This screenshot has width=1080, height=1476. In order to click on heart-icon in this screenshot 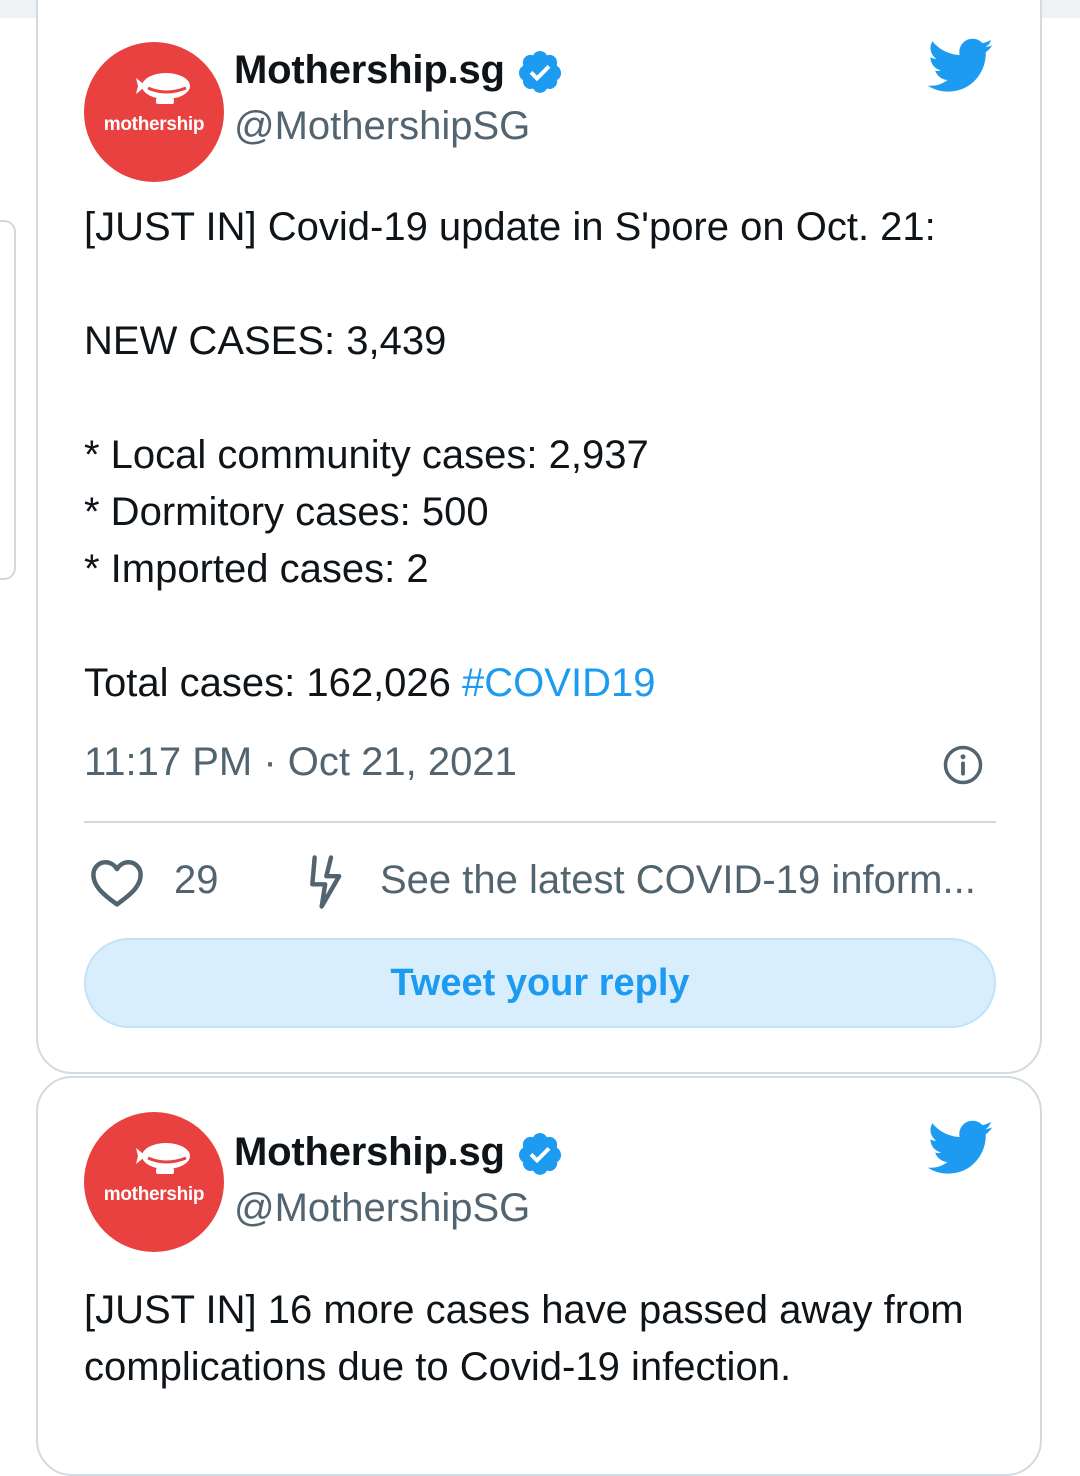, I will do `click(117, 883)`.